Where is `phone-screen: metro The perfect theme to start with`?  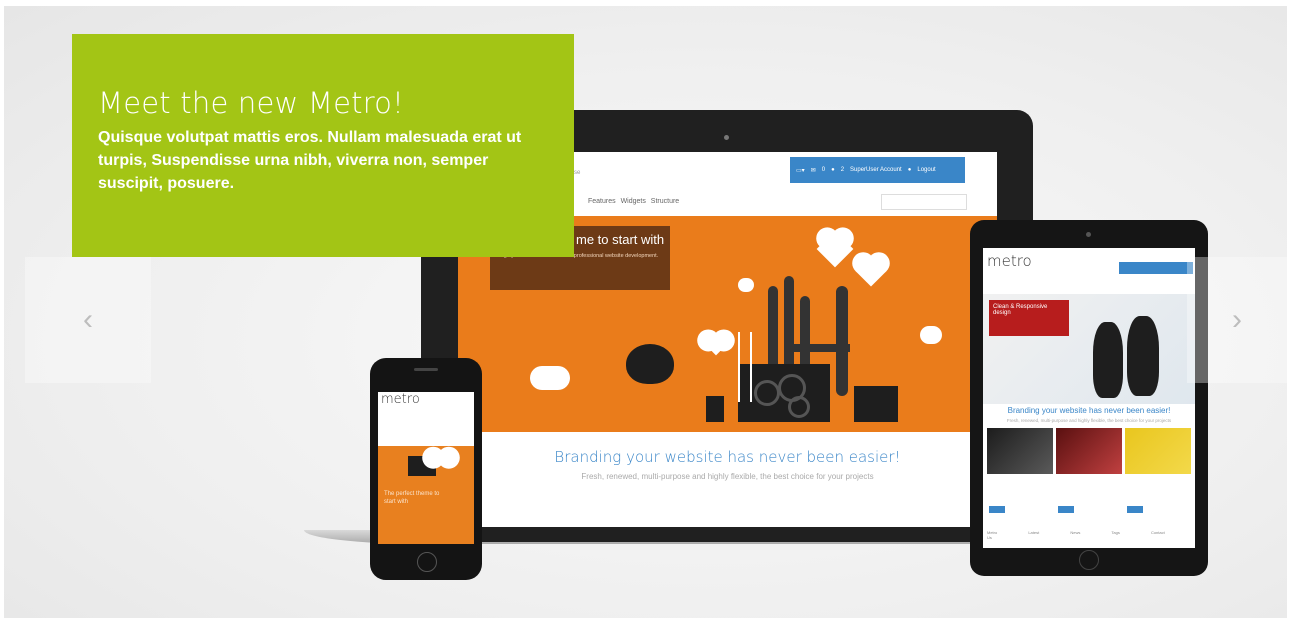 phone-screen: metro The perfect theme to start with is located at coordinates (426, 468).